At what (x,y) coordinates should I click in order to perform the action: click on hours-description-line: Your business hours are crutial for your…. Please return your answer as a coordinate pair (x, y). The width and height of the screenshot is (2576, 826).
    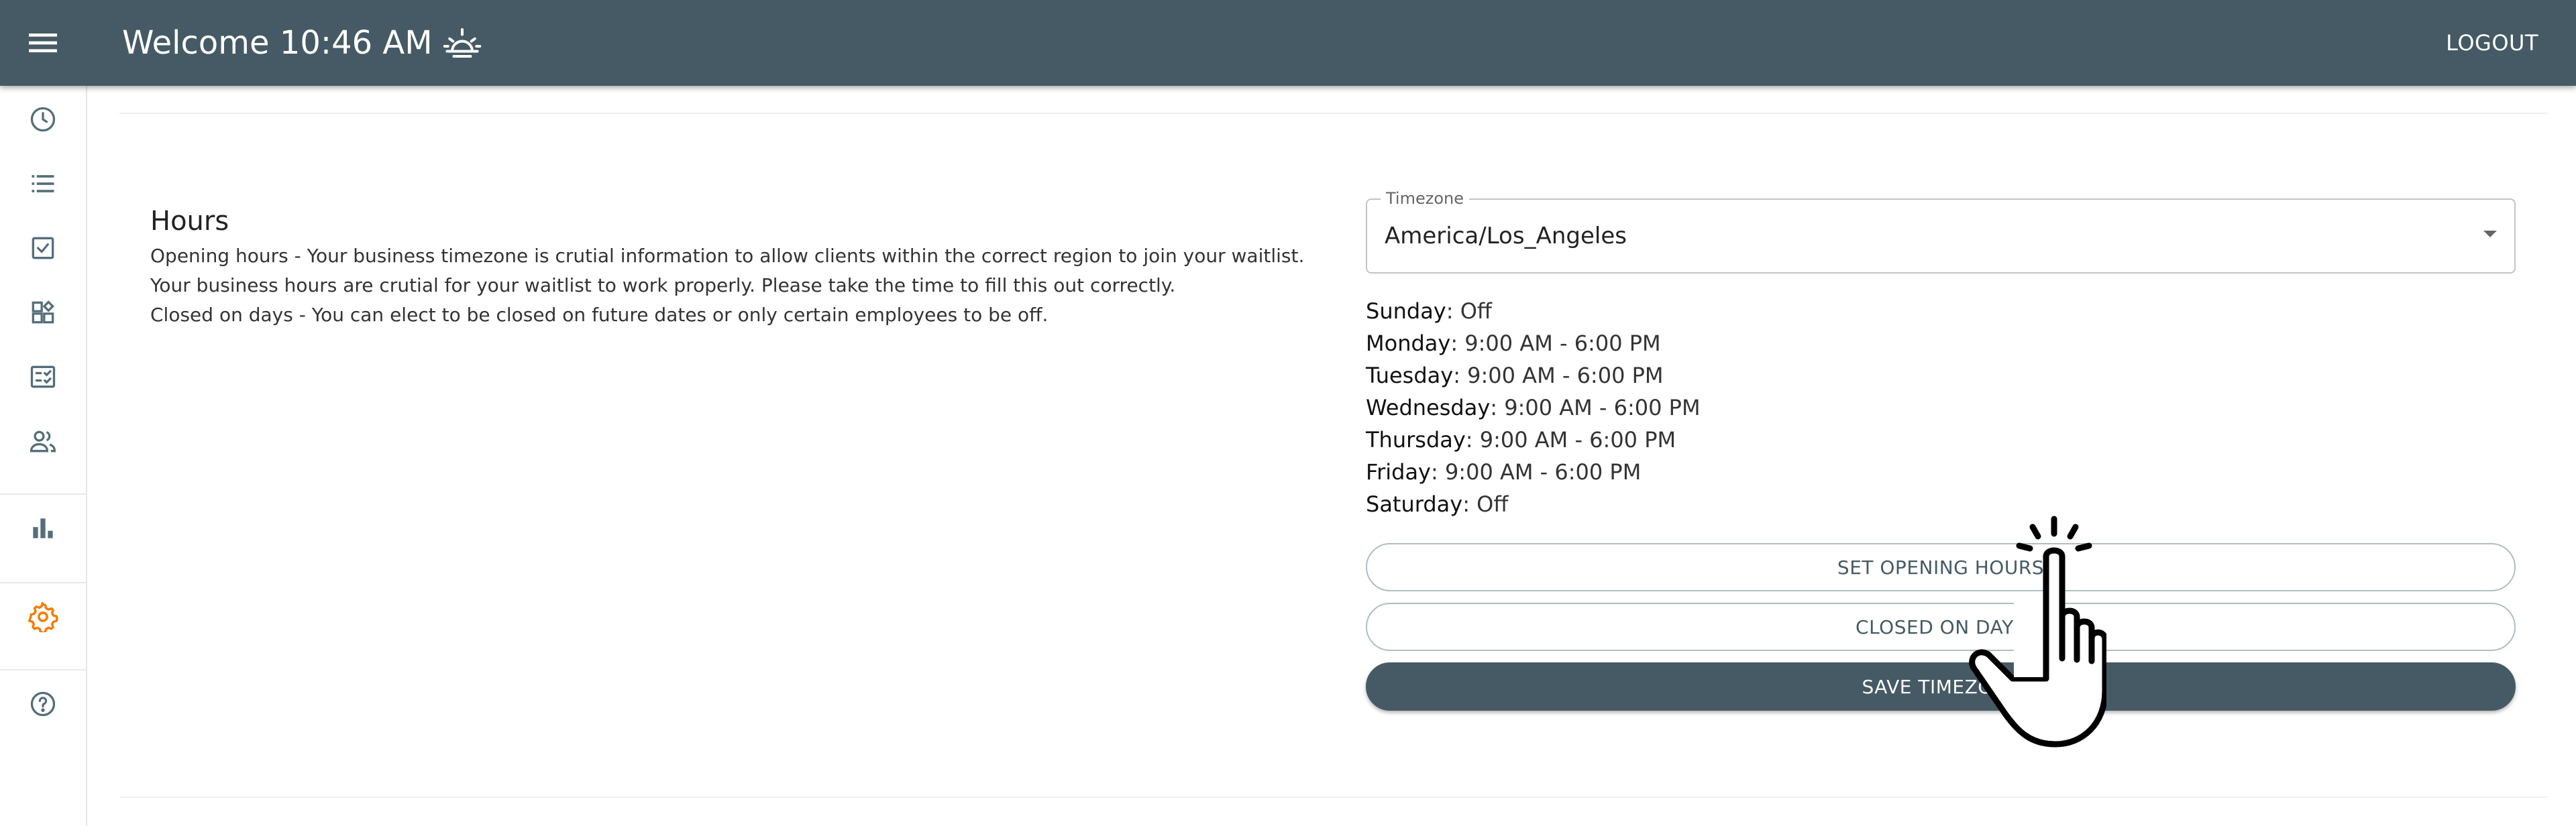
    Looking at the image, I should click on (663, 285).